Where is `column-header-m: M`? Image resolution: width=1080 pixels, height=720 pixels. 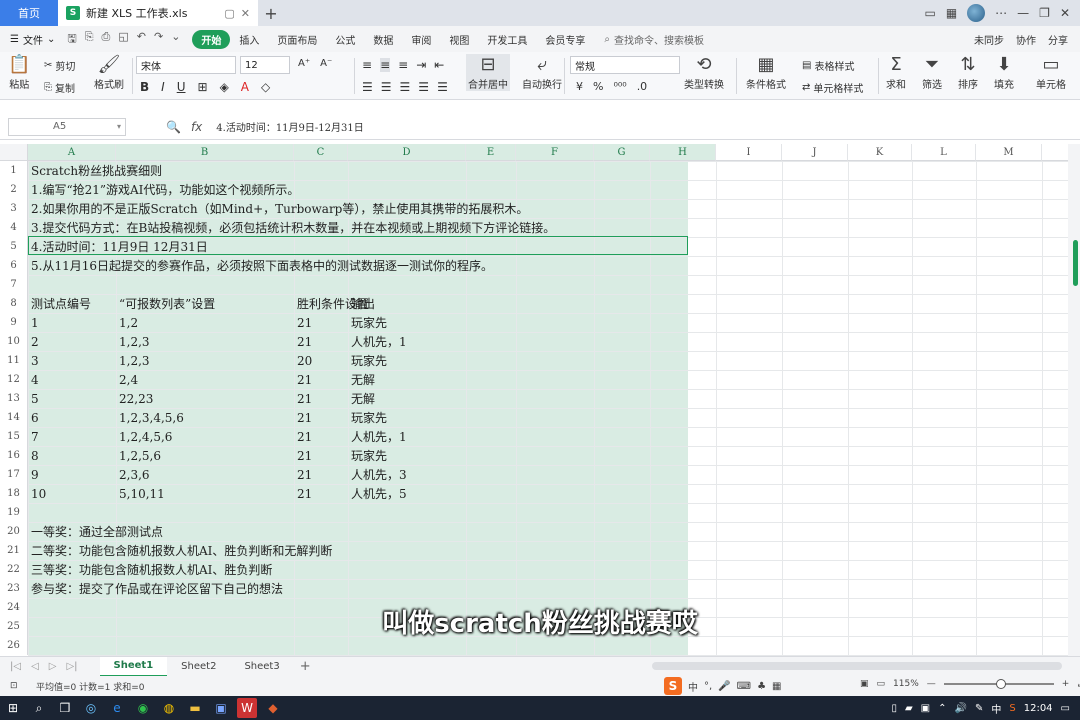
column-header-m: M is located at coordinates (1009, 152).